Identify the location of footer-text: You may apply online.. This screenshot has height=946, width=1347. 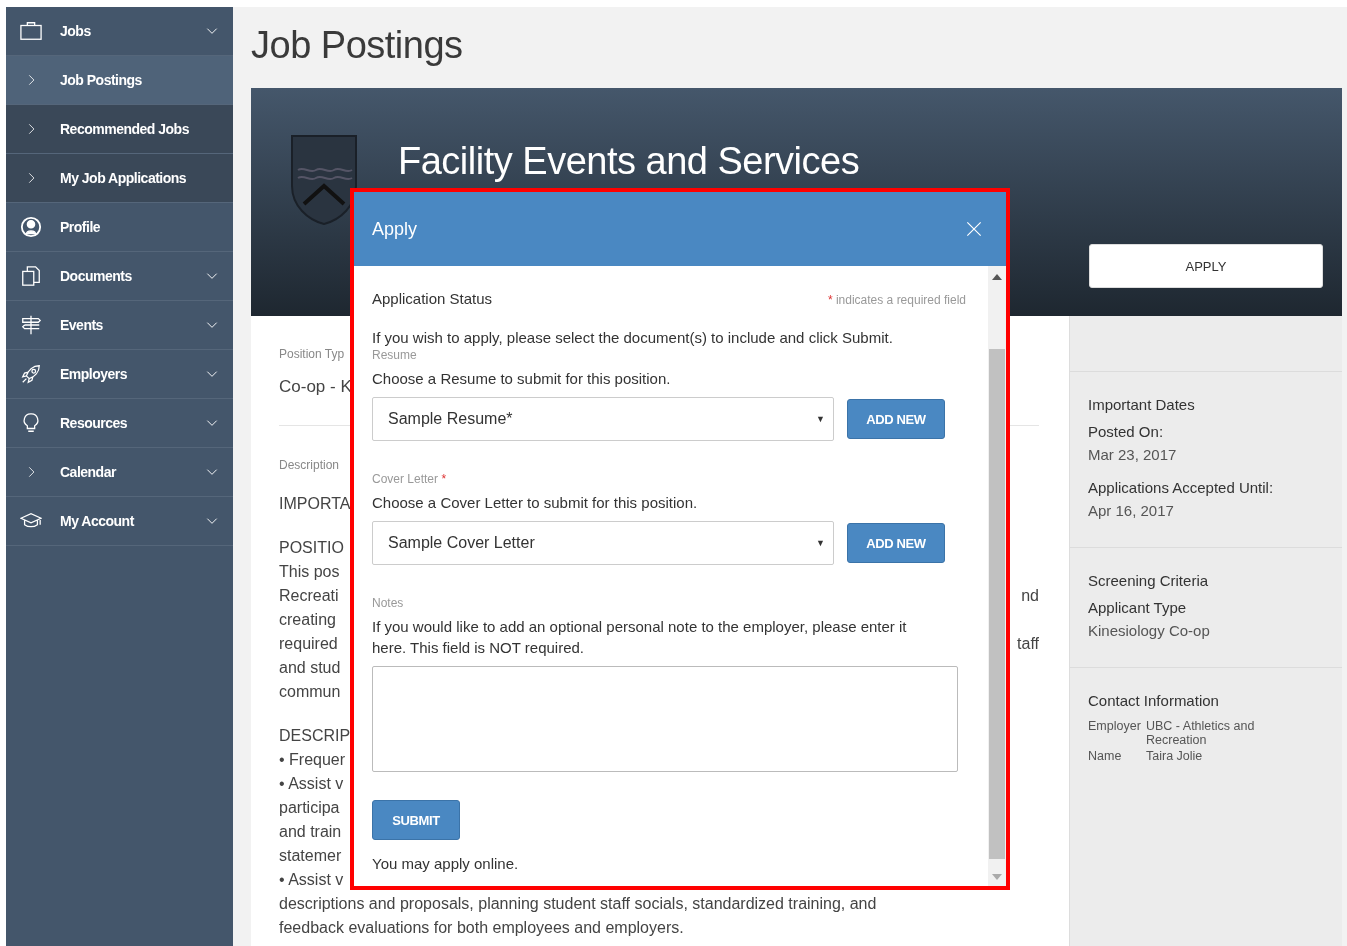
(446, 863).